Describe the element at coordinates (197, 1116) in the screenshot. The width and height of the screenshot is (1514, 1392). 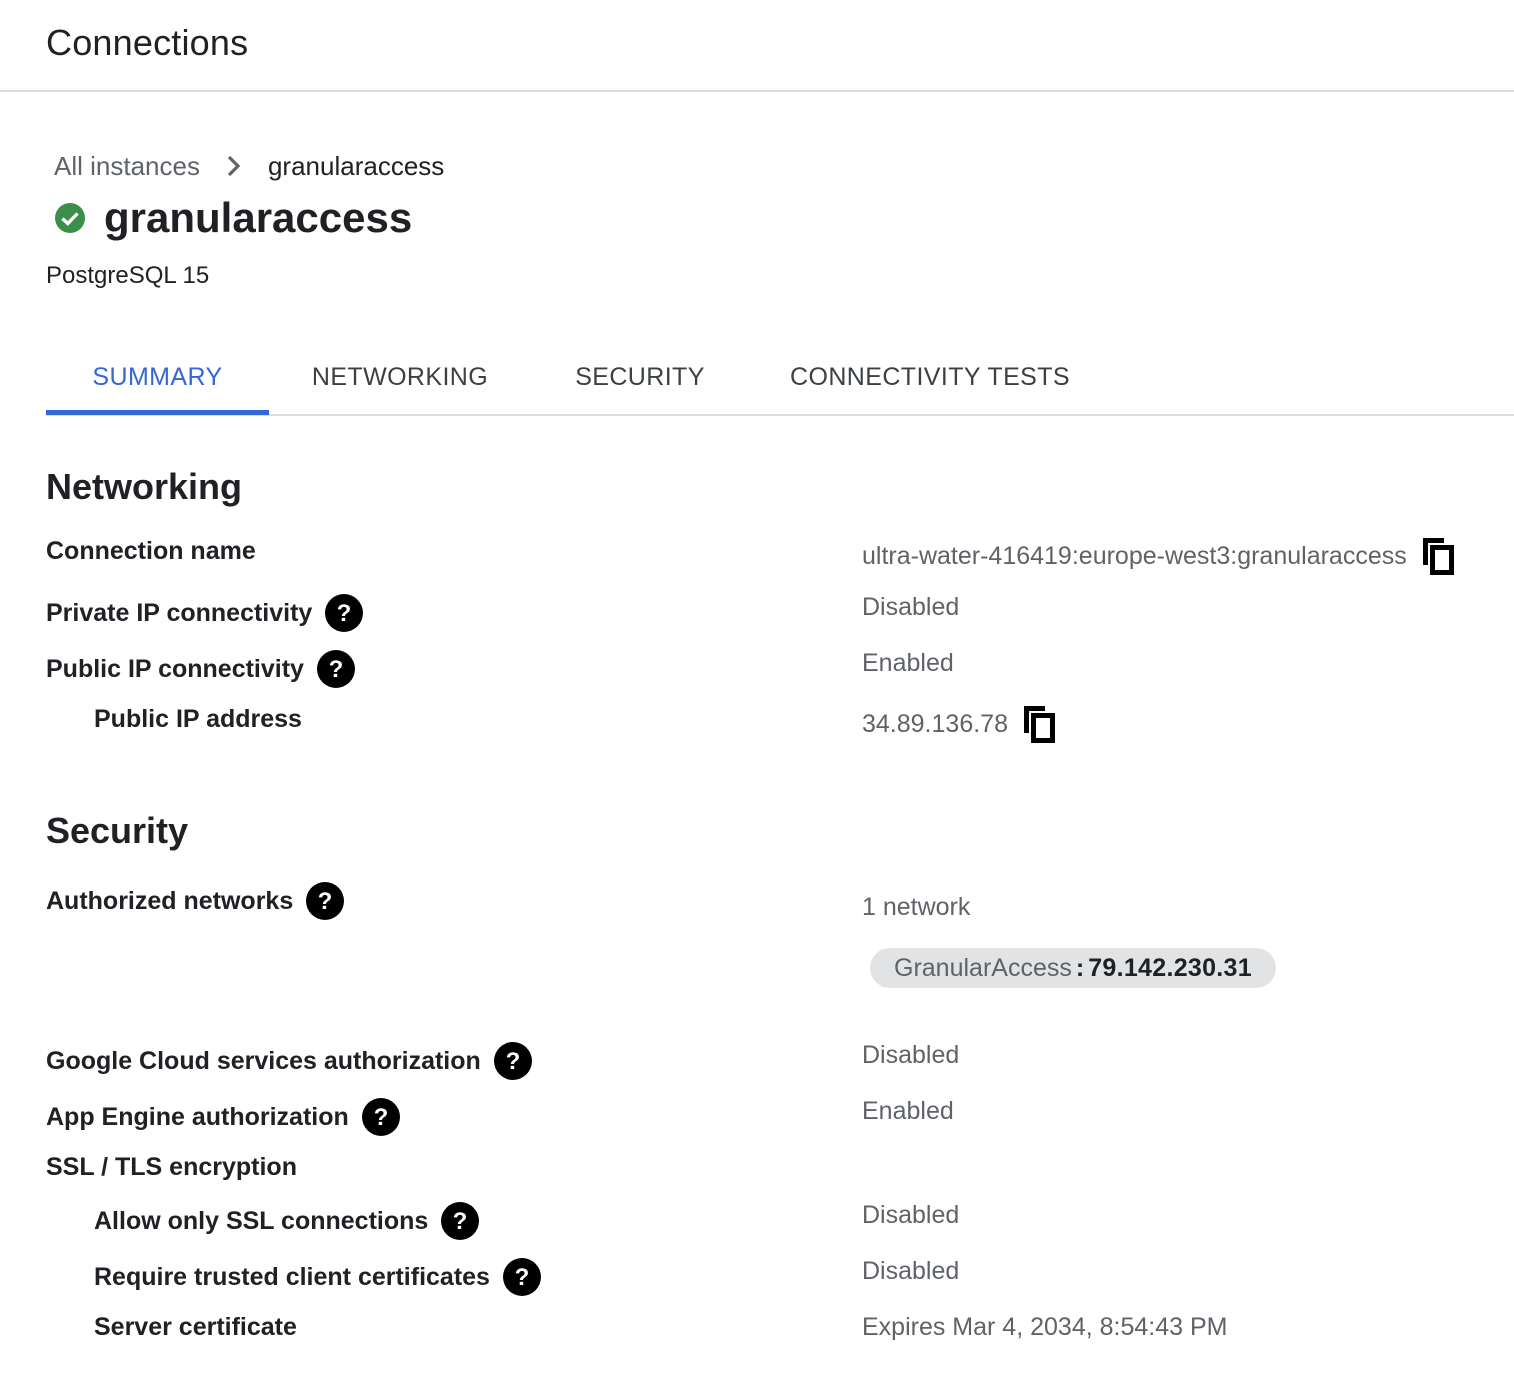
I see `app-engine-label-text: App Engine authorization` at that location.